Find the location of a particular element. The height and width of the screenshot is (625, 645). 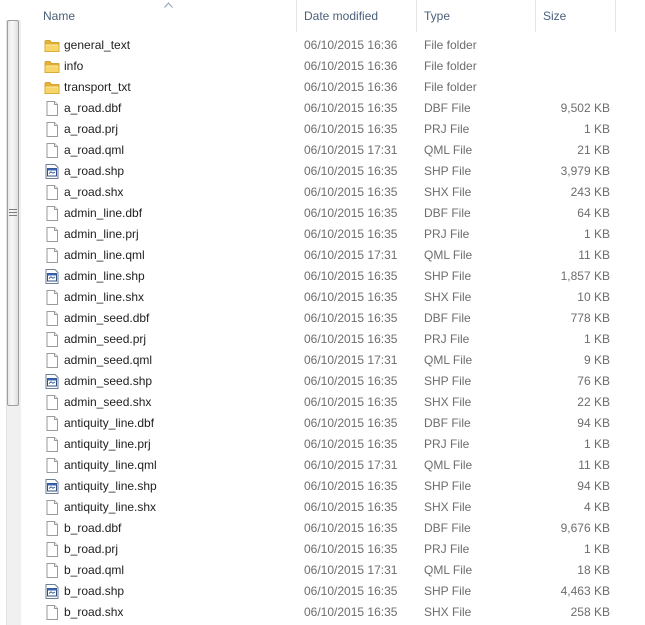

column-header-type: Type is located at coordinates (476, 16).